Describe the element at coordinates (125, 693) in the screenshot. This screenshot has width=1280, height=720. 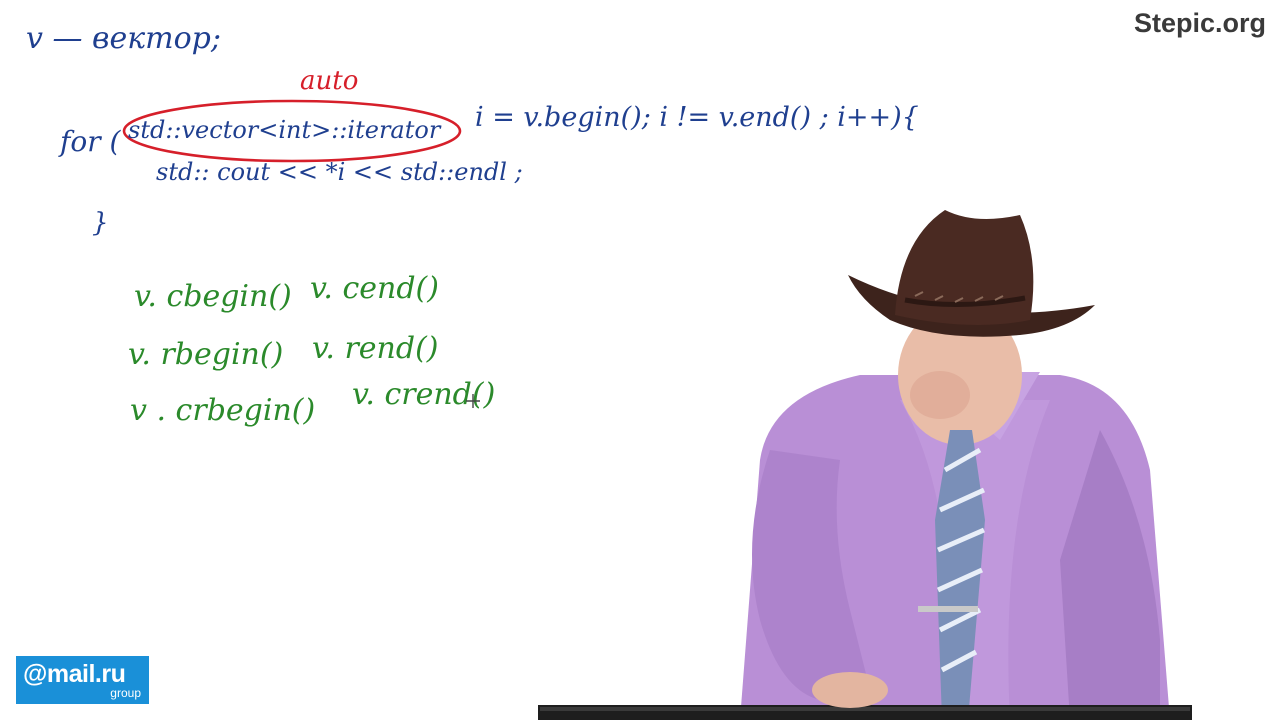
I see `logo-sub-text: group` at that location.